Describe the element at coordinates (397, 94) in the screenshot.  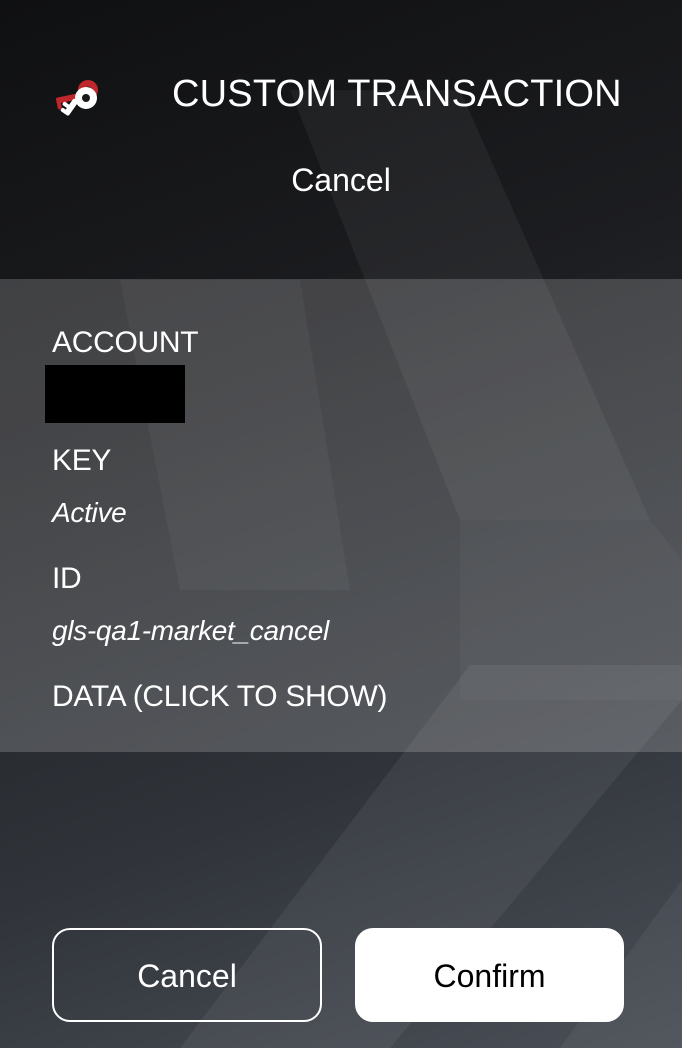
I see `page-title: CUSTOM TRANSACTION` at that location.